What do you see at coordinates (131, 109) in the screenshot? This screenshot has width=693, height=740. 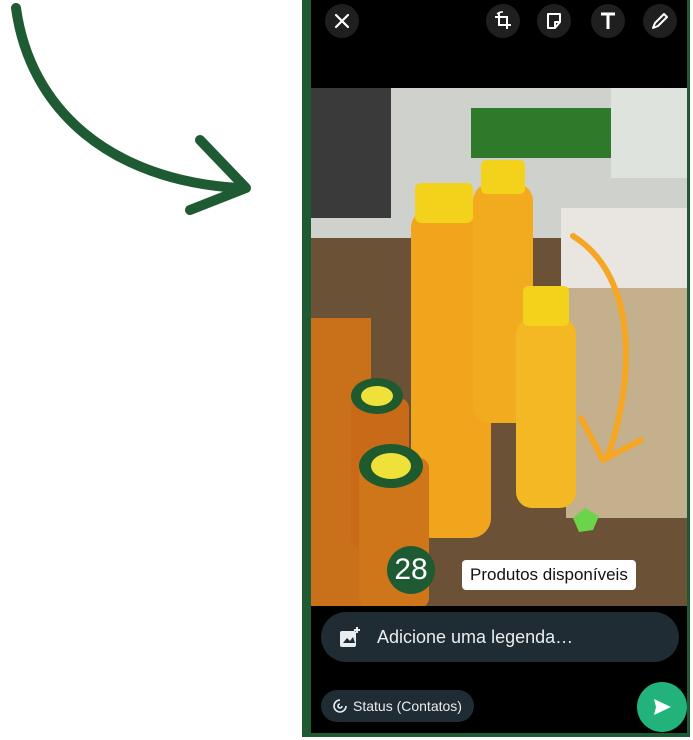 I see `pointer-arrow-icon` at bounding box center [131, 109].